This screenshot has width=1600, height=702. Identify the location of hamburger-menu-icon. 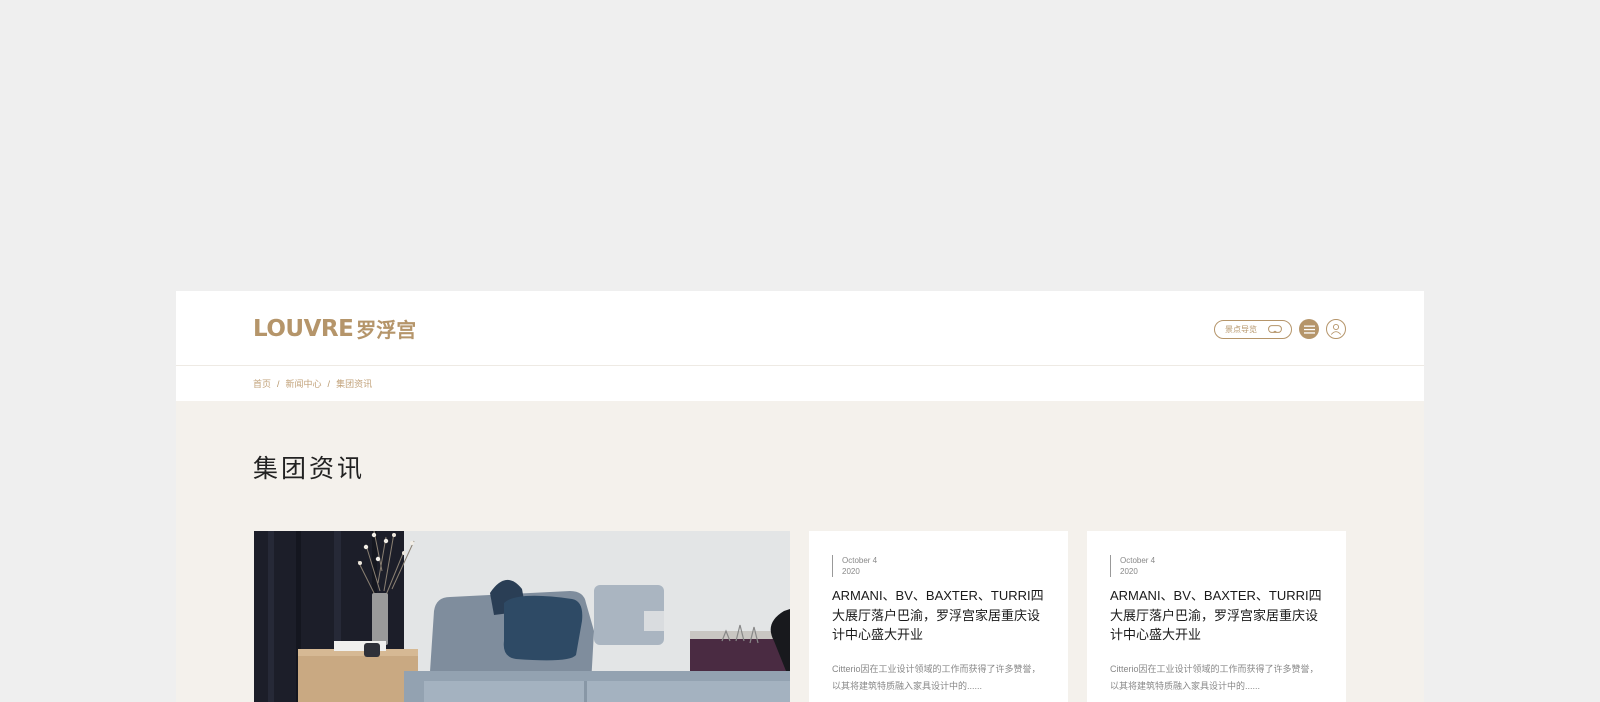
(1309, 329).